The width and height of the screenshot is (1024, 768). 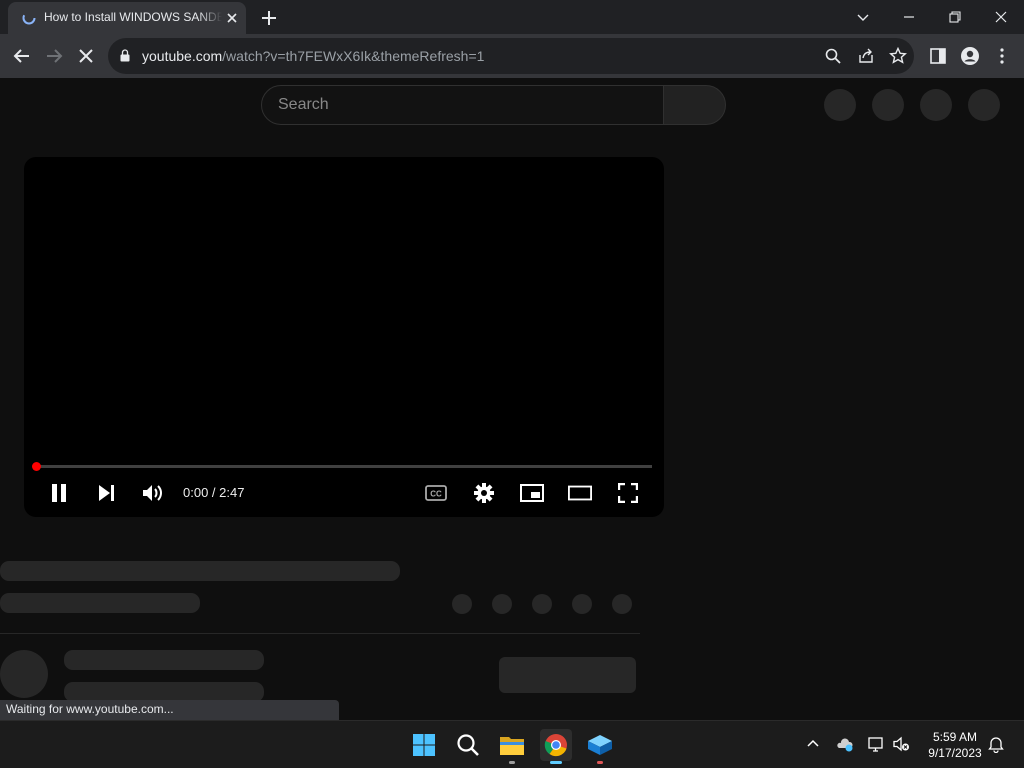 I want to click on search-placeholder: Search, so click(x=303, y=104).